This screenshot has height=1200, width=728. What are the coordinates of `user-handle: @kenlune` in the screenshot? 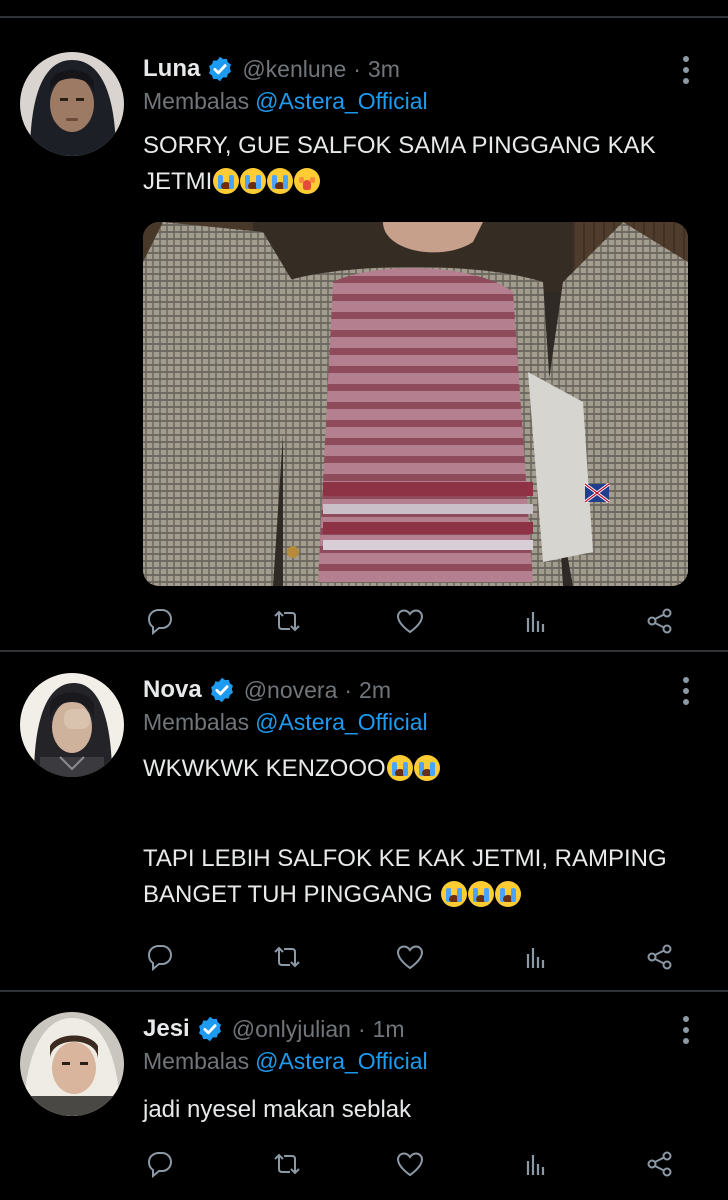 It's located at (294, 69).